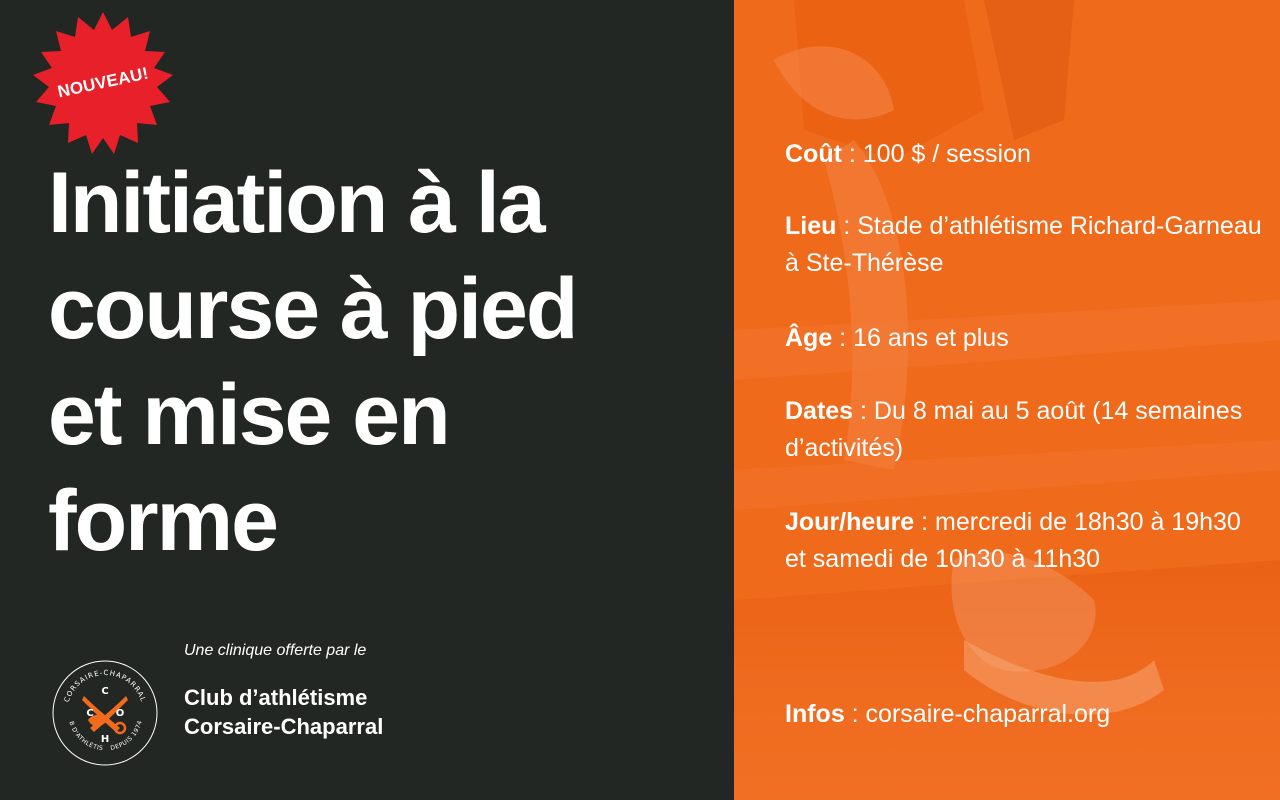  Describe the element at coordinates (297, 203) in the screenshot. I see `title-line: Initiation à la` at that location.